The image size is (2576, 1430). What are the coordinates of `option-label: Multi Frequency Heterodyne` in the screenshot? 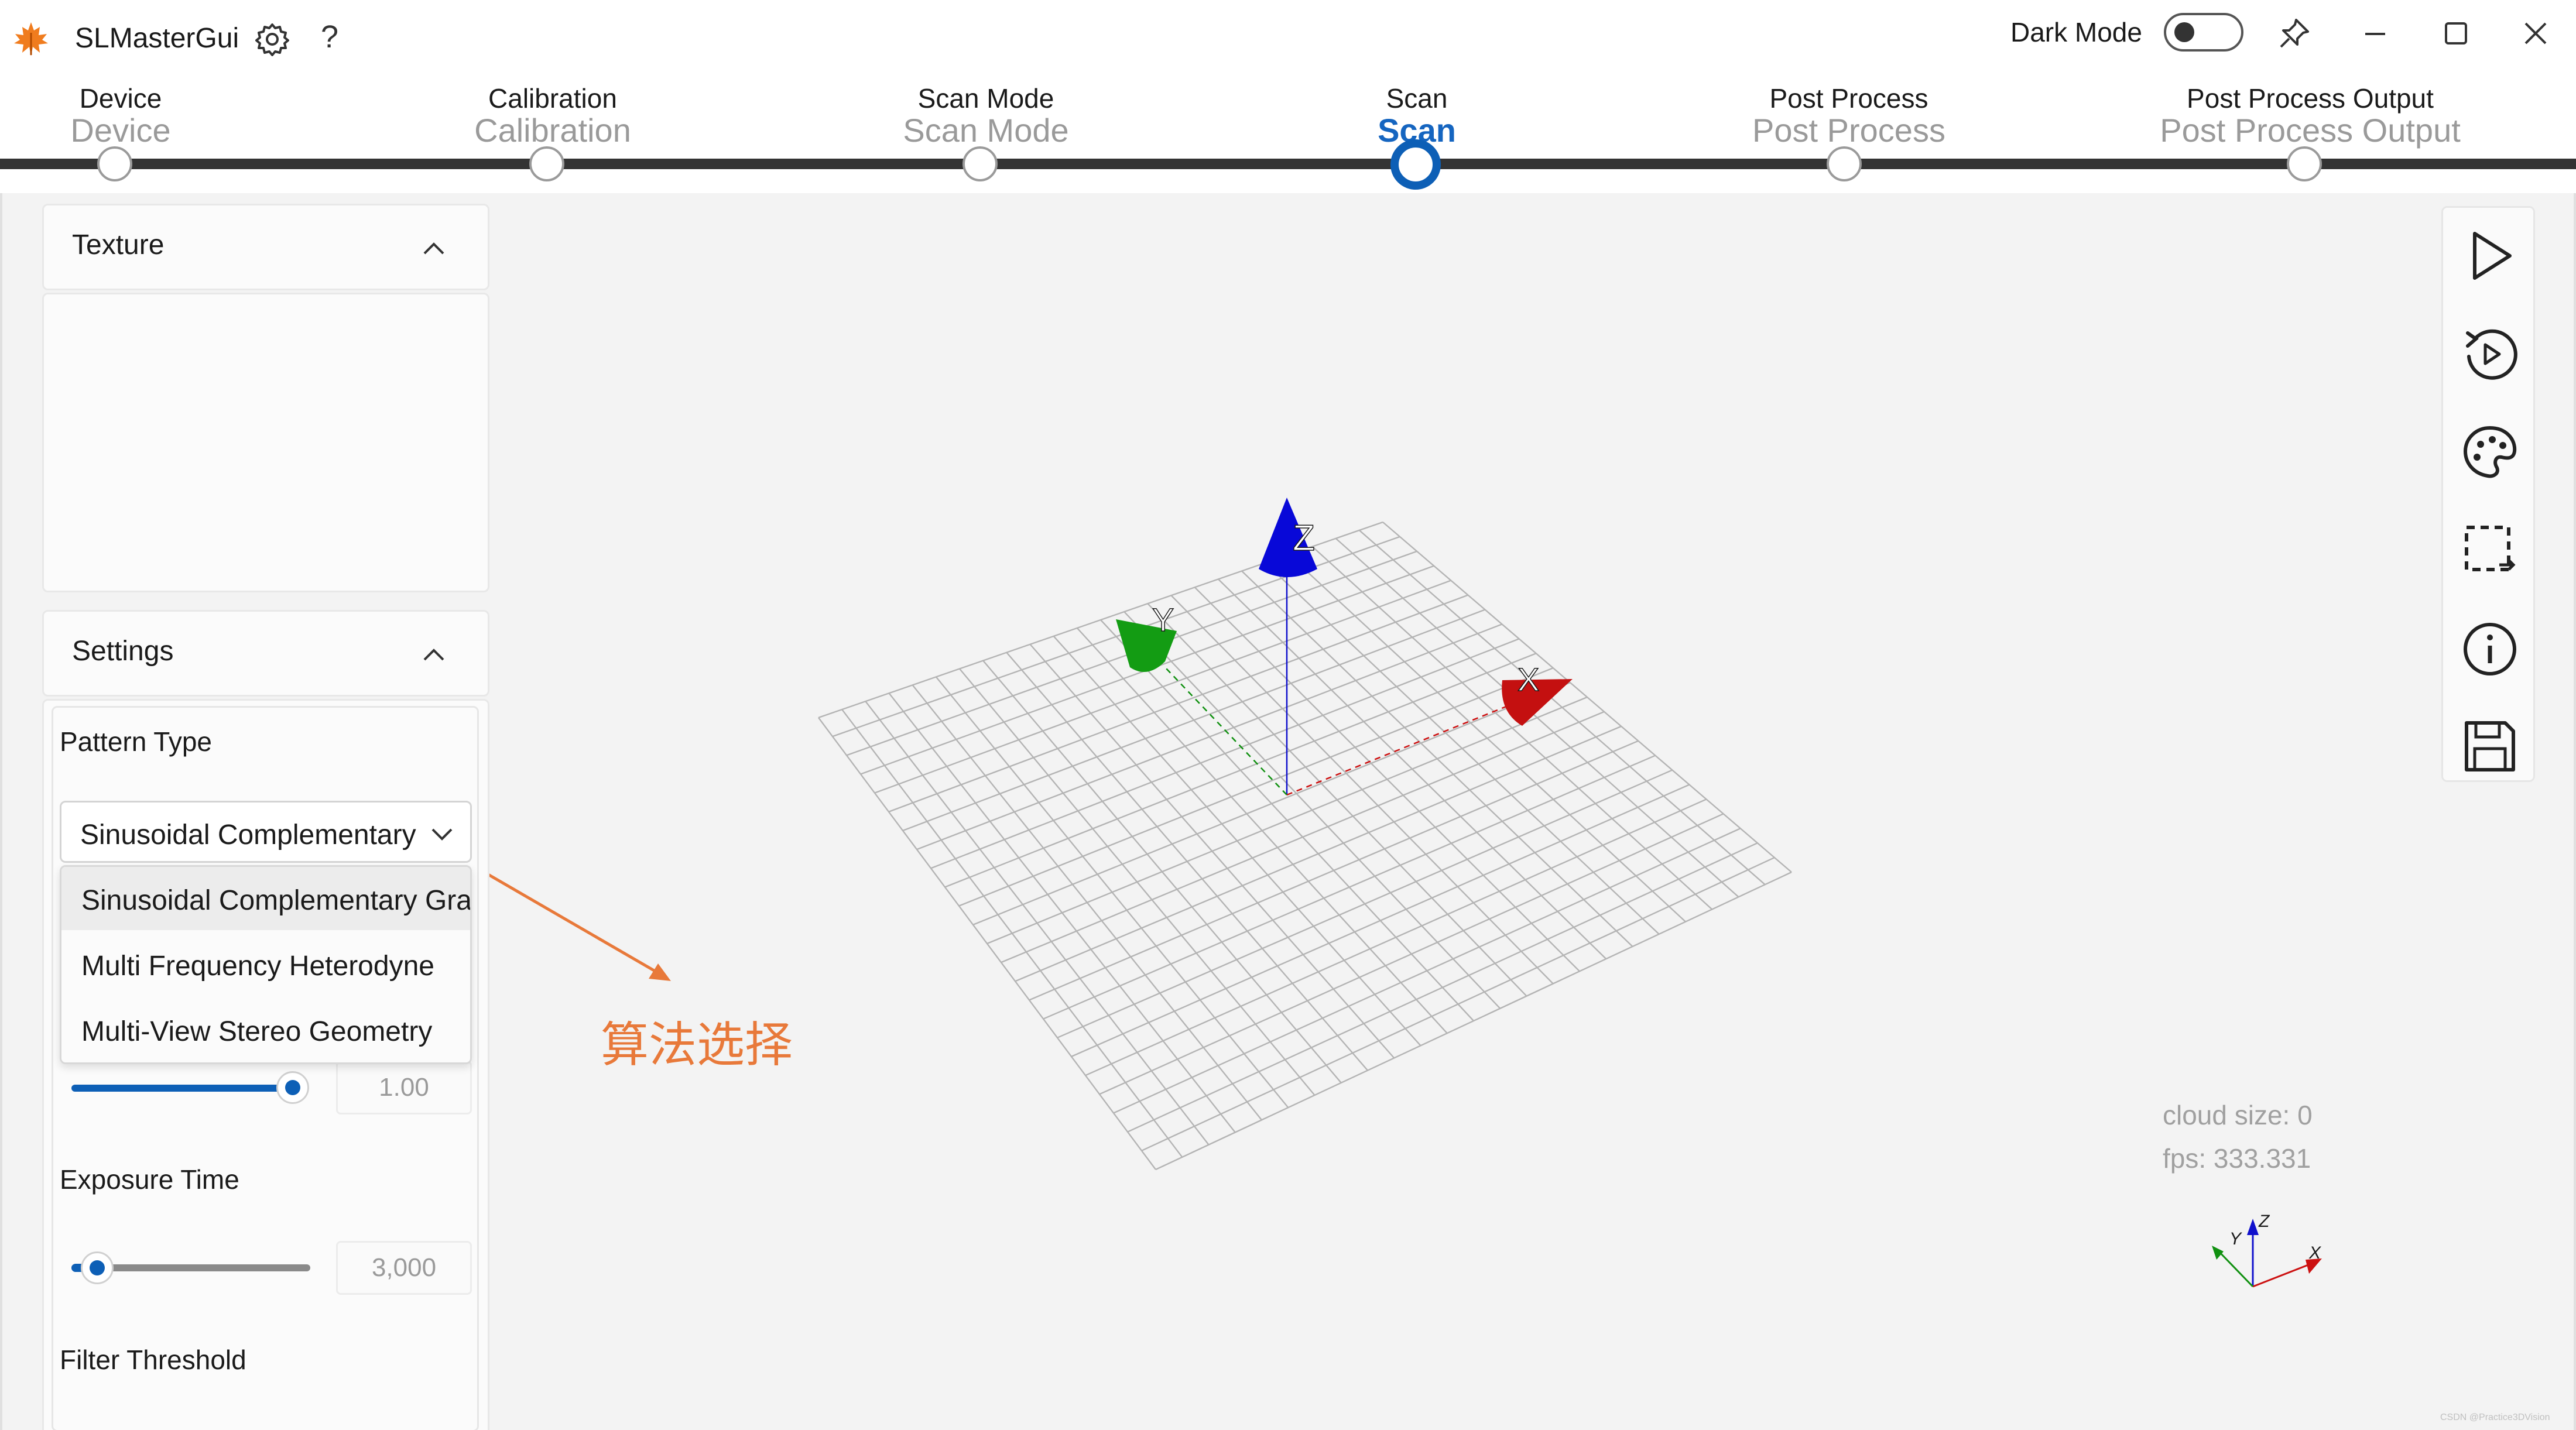 It's located at (257, 967).